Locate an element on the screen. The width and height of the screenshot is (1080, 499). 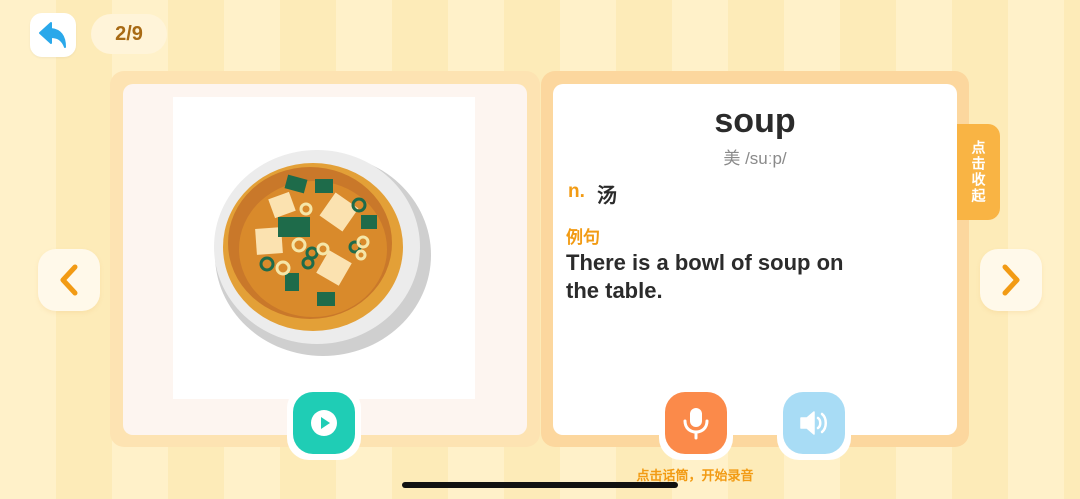
speaker-icon is located at coordinates (813, 423).